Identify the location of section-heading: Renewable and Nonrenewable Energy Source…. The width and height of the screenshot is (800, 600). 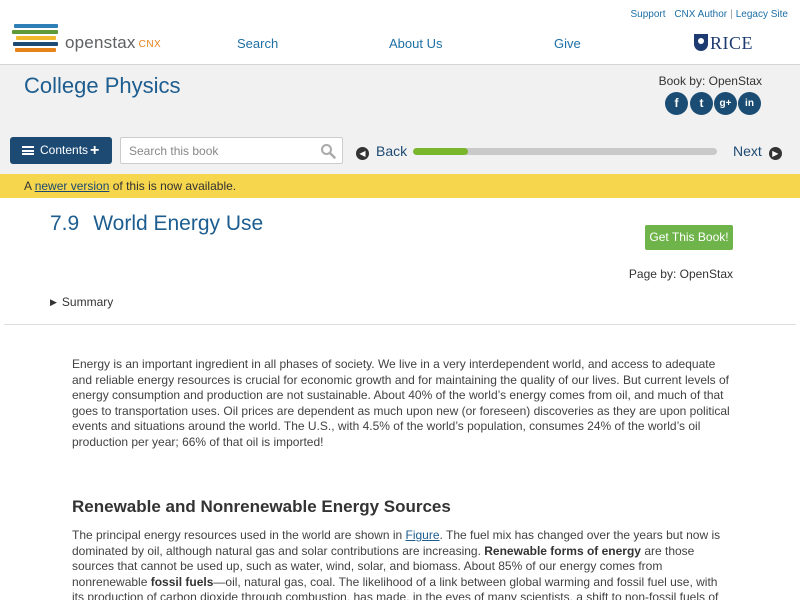
(261, 506).